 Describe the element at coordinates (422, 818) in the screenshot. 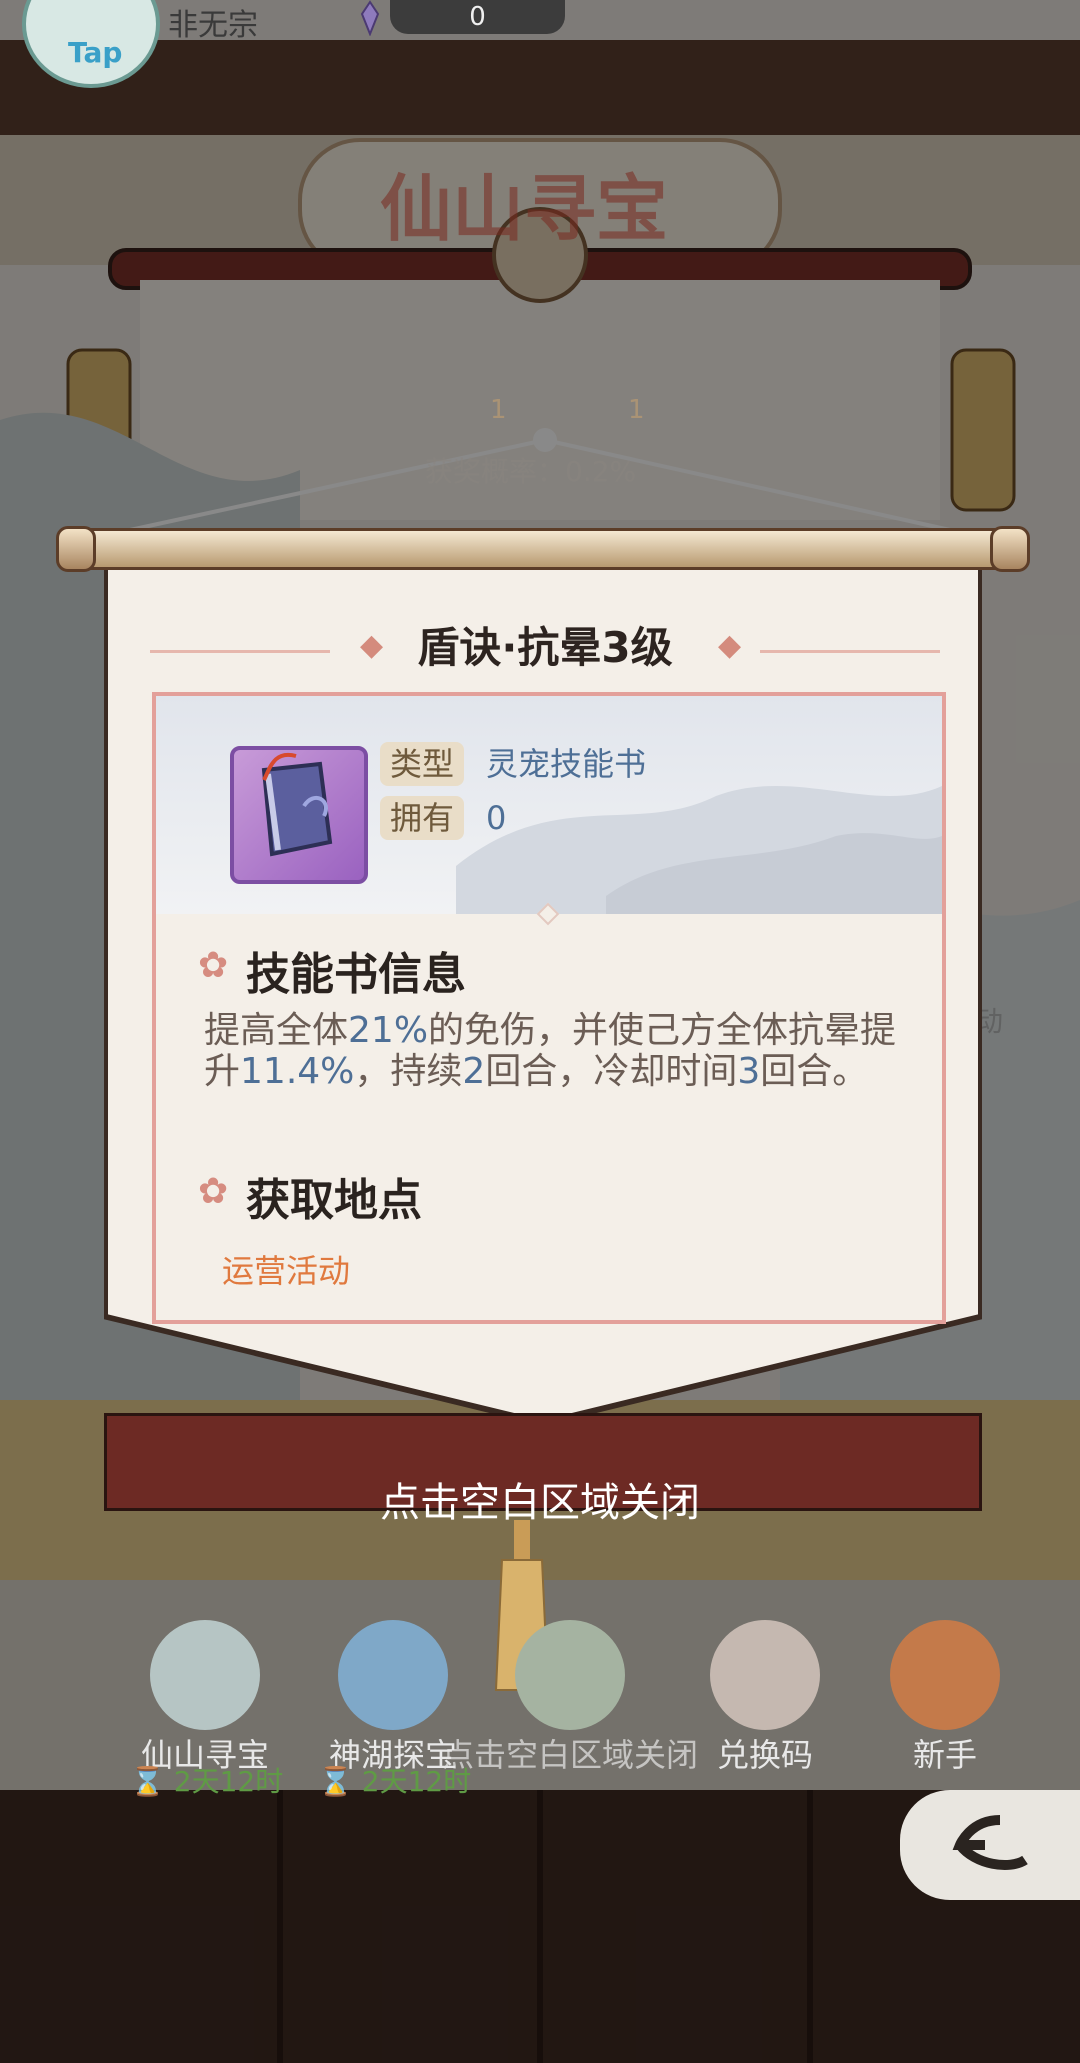

I see `owned-label: 拥有` at that location.